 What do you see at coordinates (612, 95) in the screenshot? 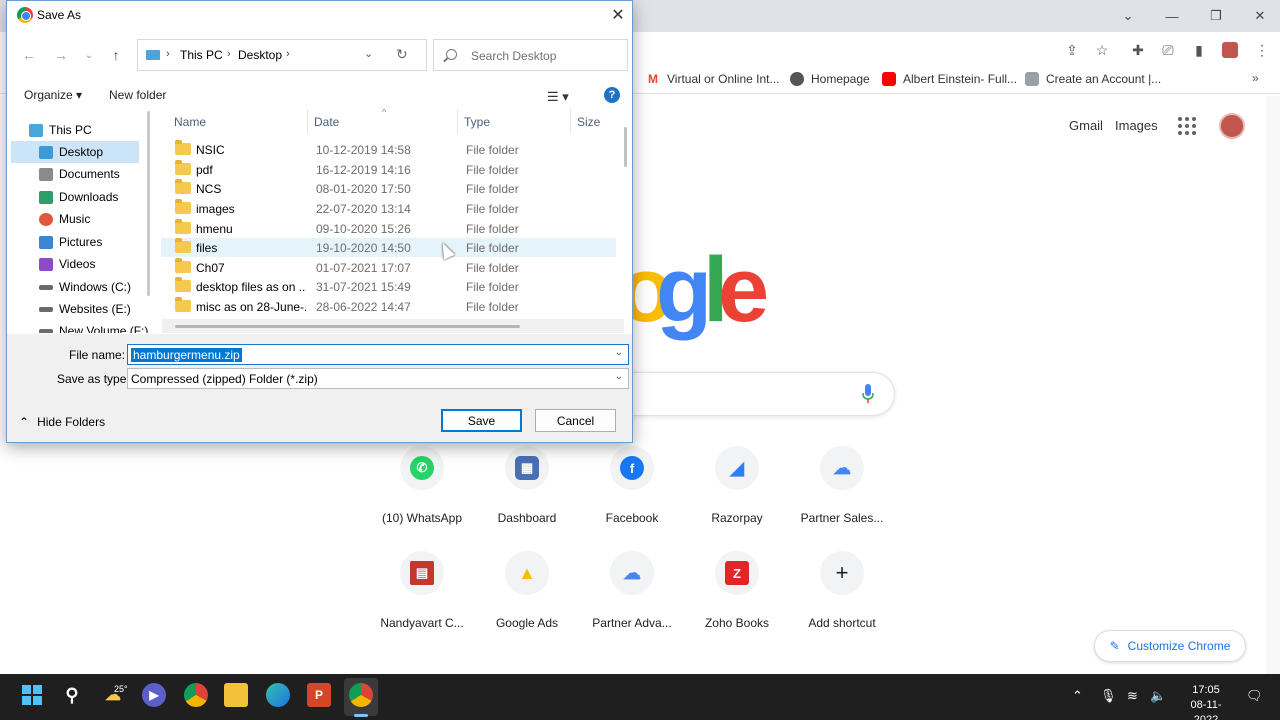
I see `help-icon: ?` at bounding box center [612, 95].